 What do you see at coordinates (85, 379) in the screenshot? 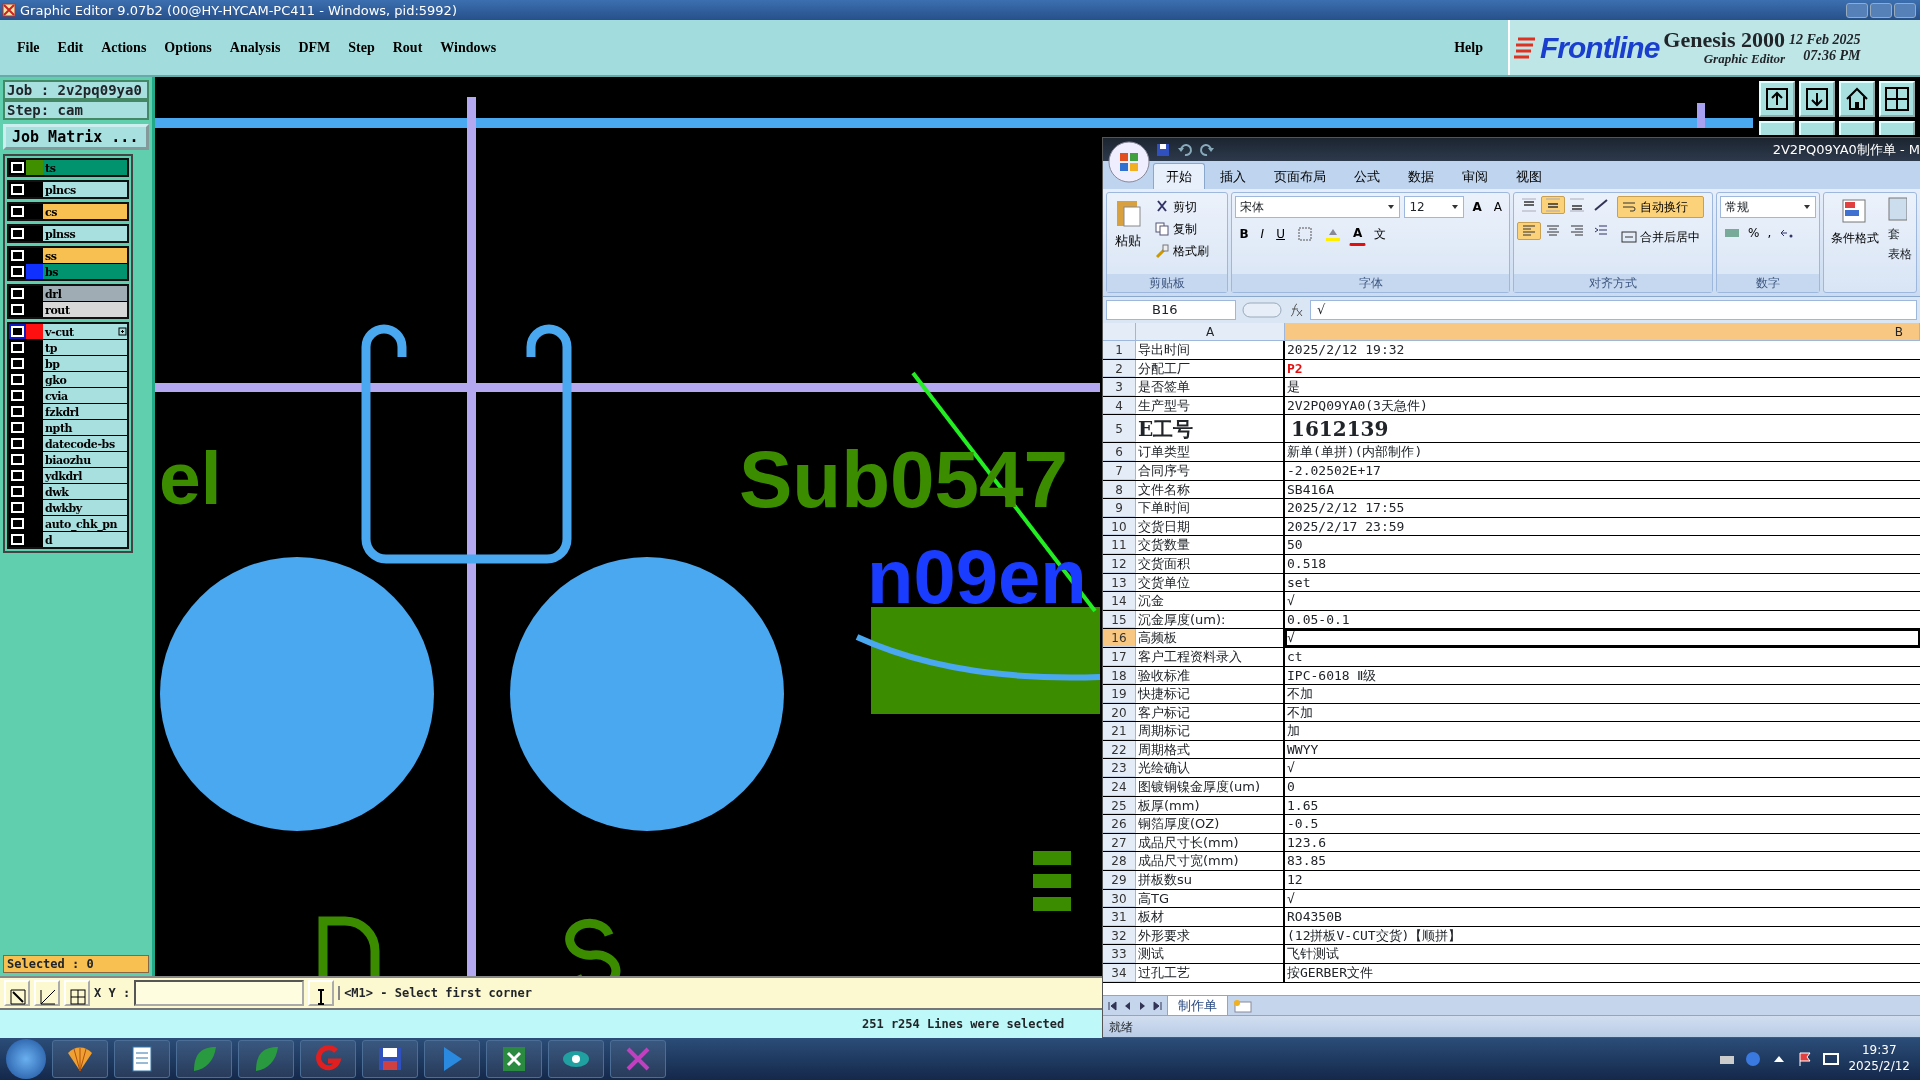
I see `layer-name: gko` at bounding box center [85, 379].